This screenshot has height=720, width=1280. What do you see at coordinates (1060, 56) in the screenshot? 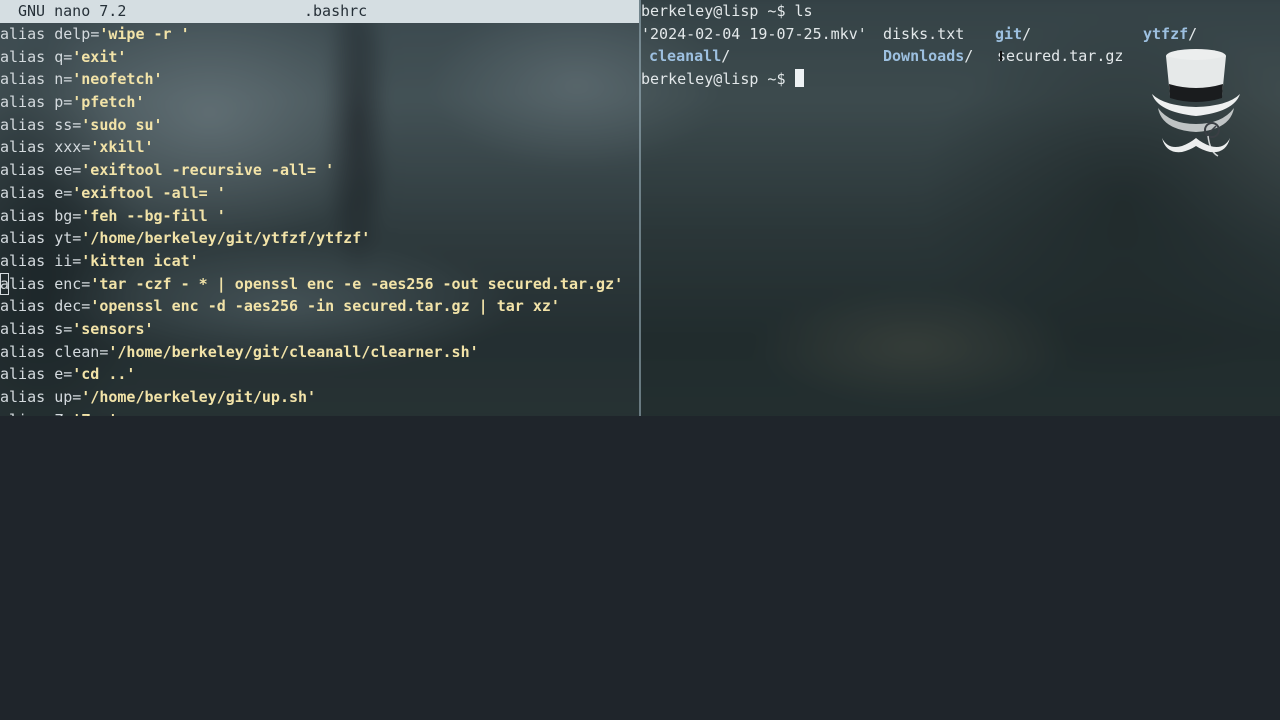
I see `ls-entry-secured-archive: secured.tar.gz` at bounding box center [1060, 56].